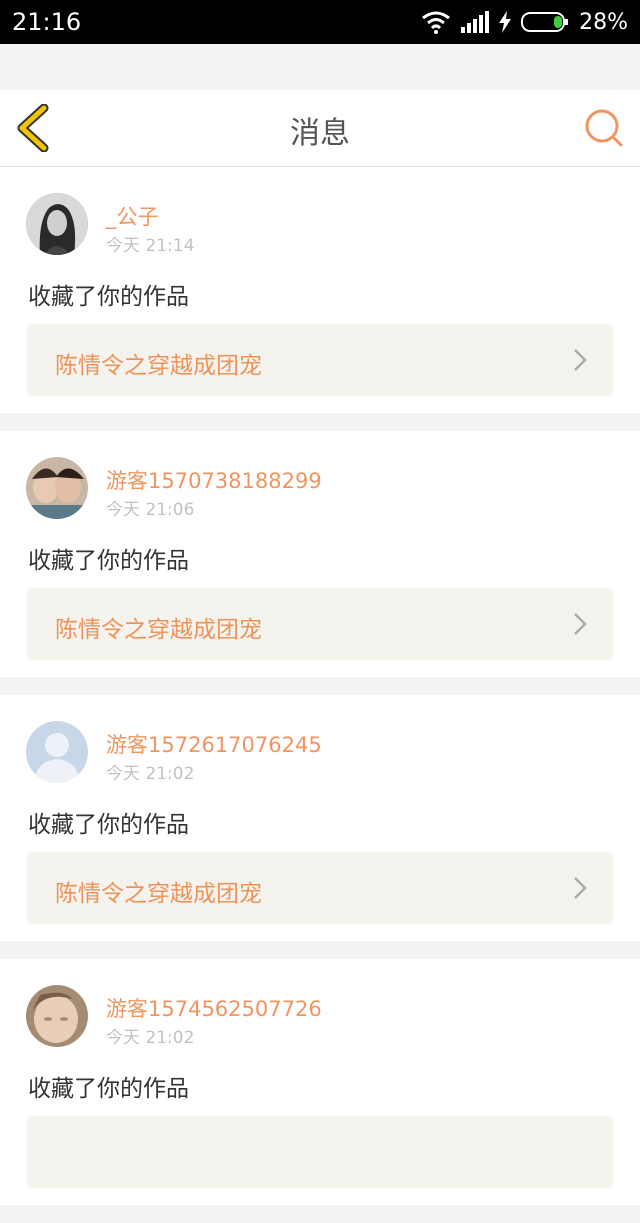 This screenshot has height=1223, width=640. Describe the element at coordinates (47, 22) in the screenshot. I see `status-time: 21:16` at that location.